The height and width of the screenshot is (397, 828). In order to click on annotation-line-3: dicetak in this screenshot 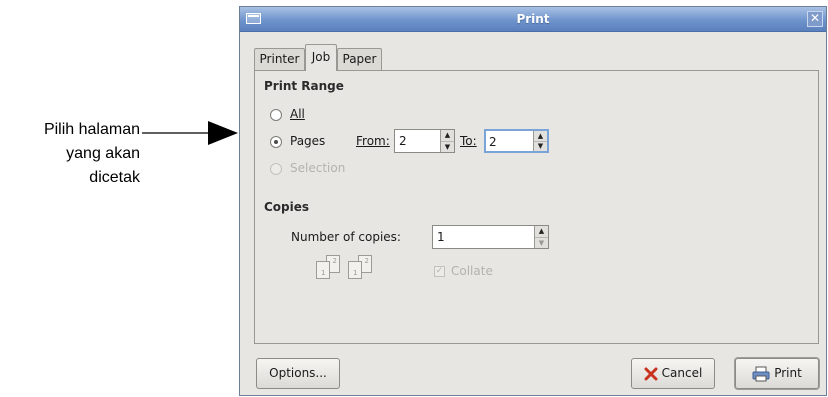, I will do `click(114, 177)`.